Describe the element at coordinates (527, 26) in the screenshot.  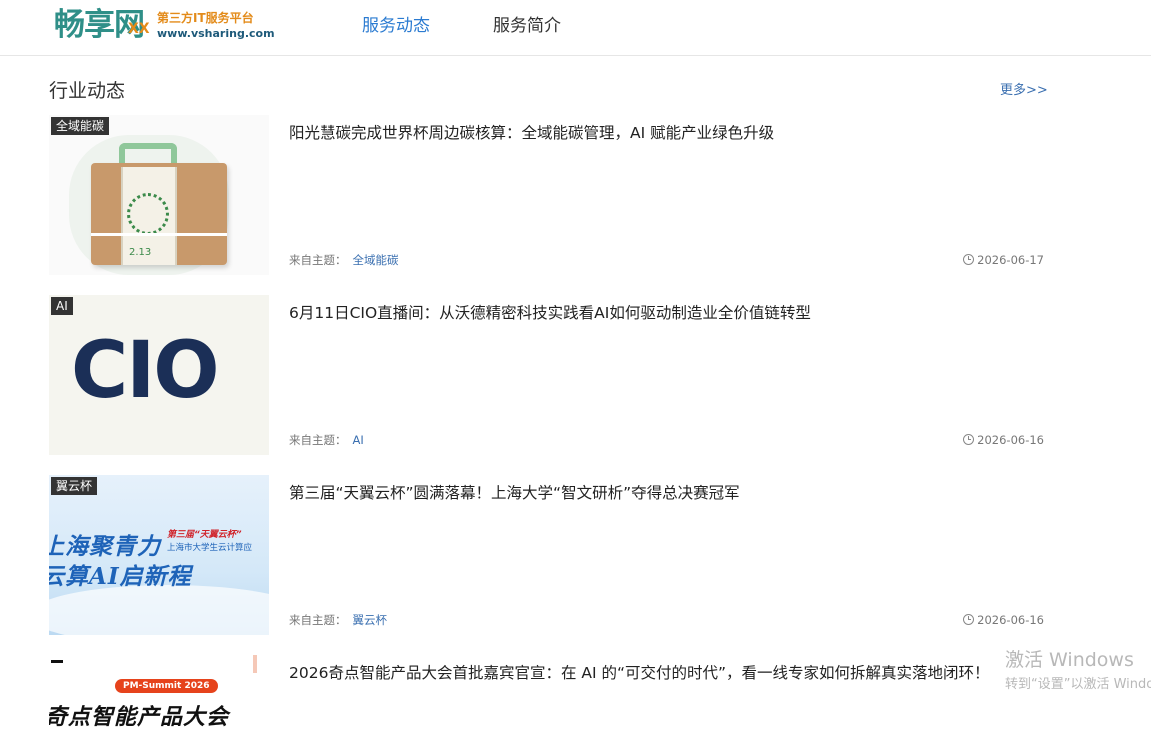
I see `nav-service-intro: 服务简介` at that location.